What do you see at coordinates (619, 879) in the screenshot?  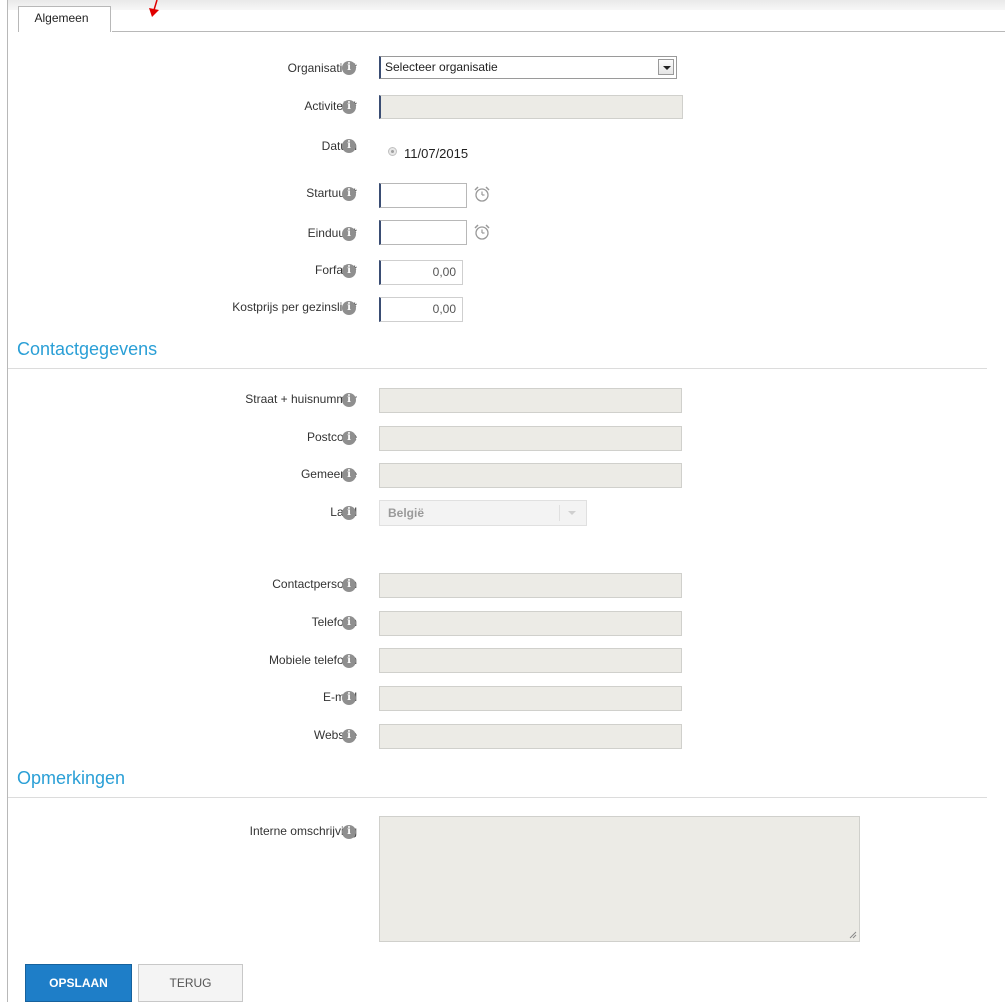 I see `interne-omschrijving-textarea` at bounding box center [619, 879].